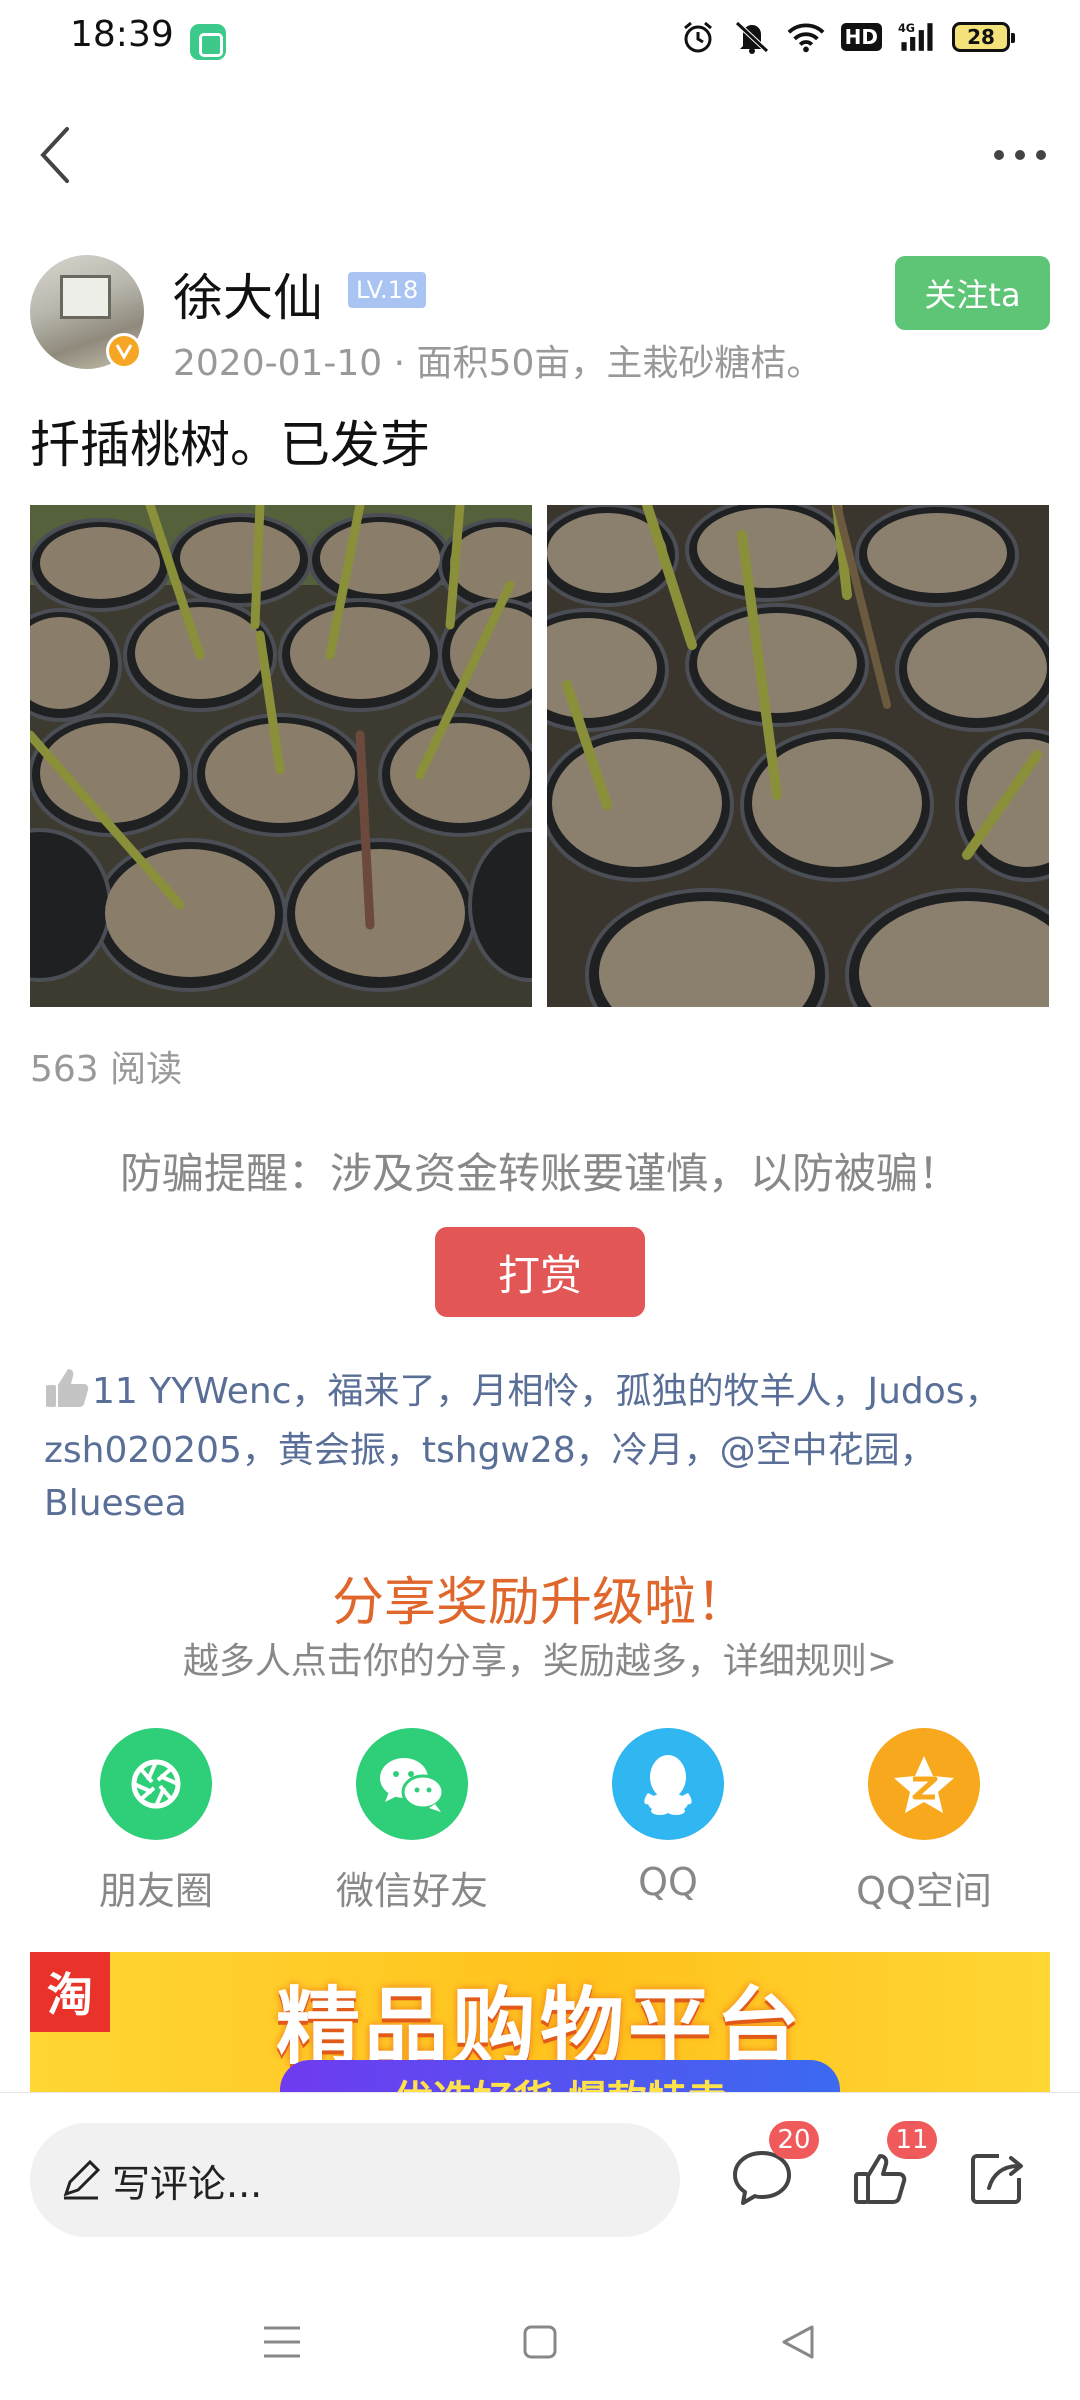 The width and height of the screenshot is (1080, 2400). Describe the element at coordinates (861, 37) in the screenshot. I see `hd-badge: HD` at that location.